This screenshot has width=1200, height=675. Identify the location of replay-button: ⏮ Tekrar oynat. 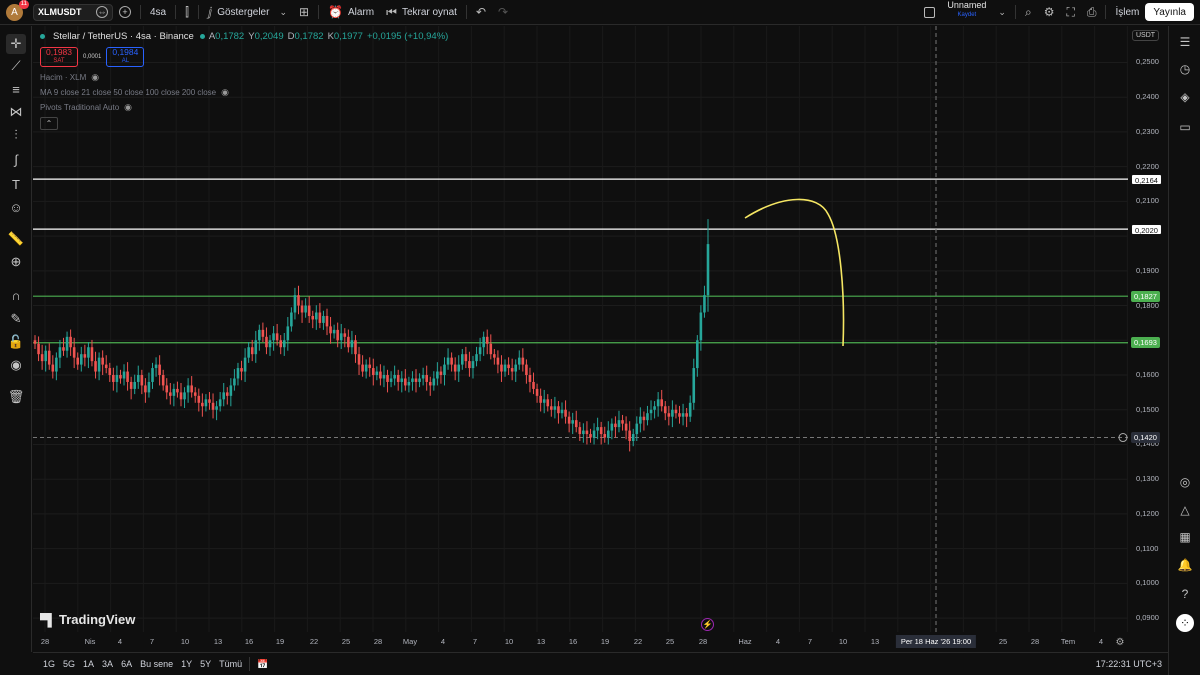
(421, 12).